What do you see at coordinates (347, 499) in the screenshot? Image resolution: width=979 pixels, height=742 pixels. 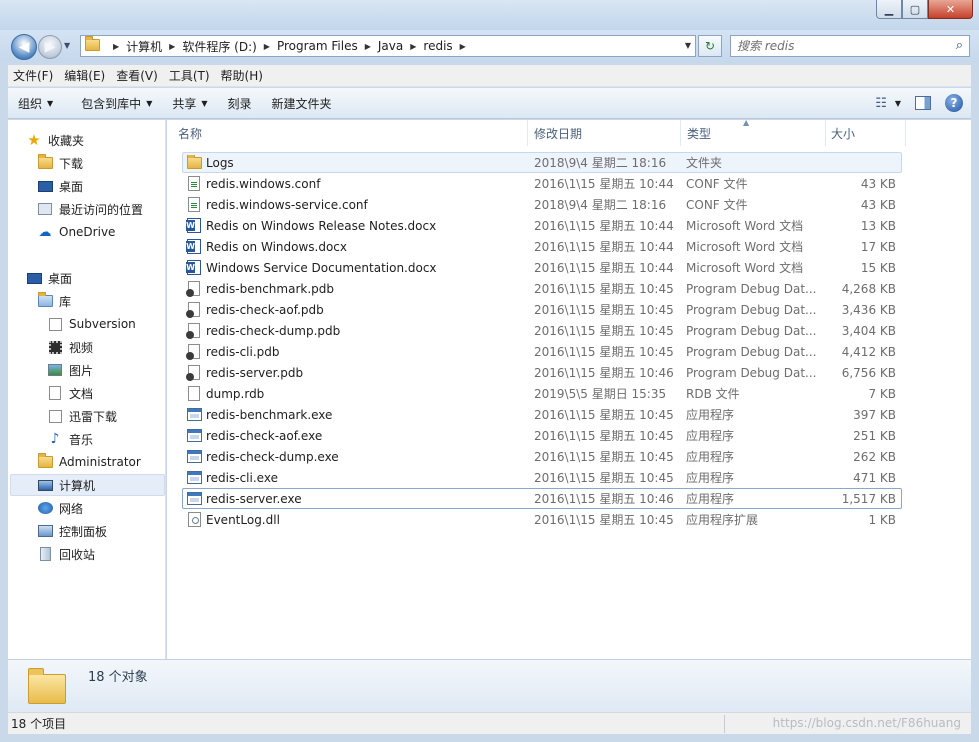 I see `file-name-cell: redis-server.exe` at bounding box center [347, 499].